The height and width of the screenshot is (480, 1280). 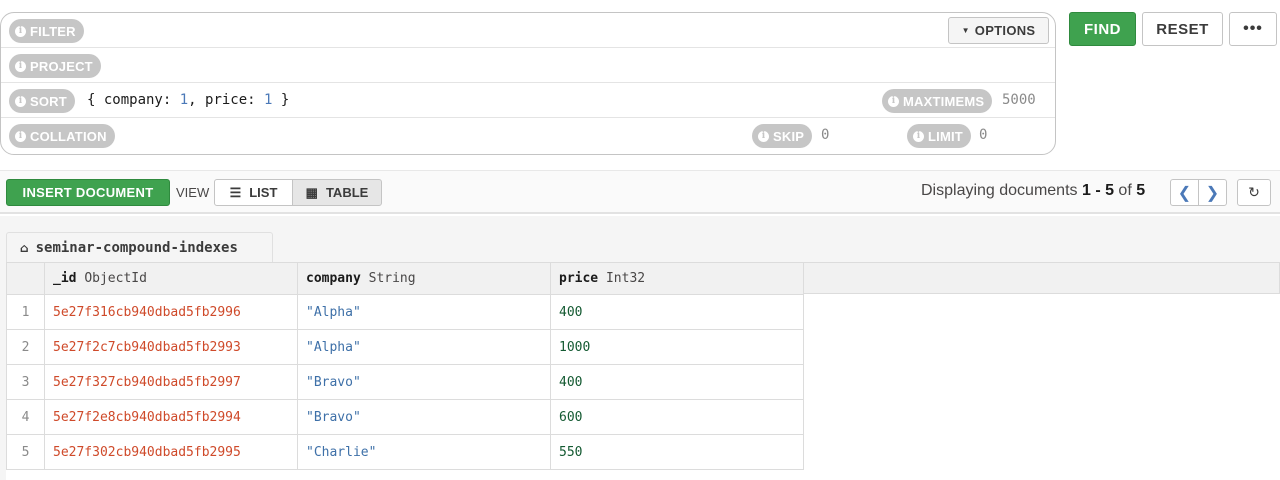 I want to click on previous-page-button: ❮, so click(x=1184, y=192).